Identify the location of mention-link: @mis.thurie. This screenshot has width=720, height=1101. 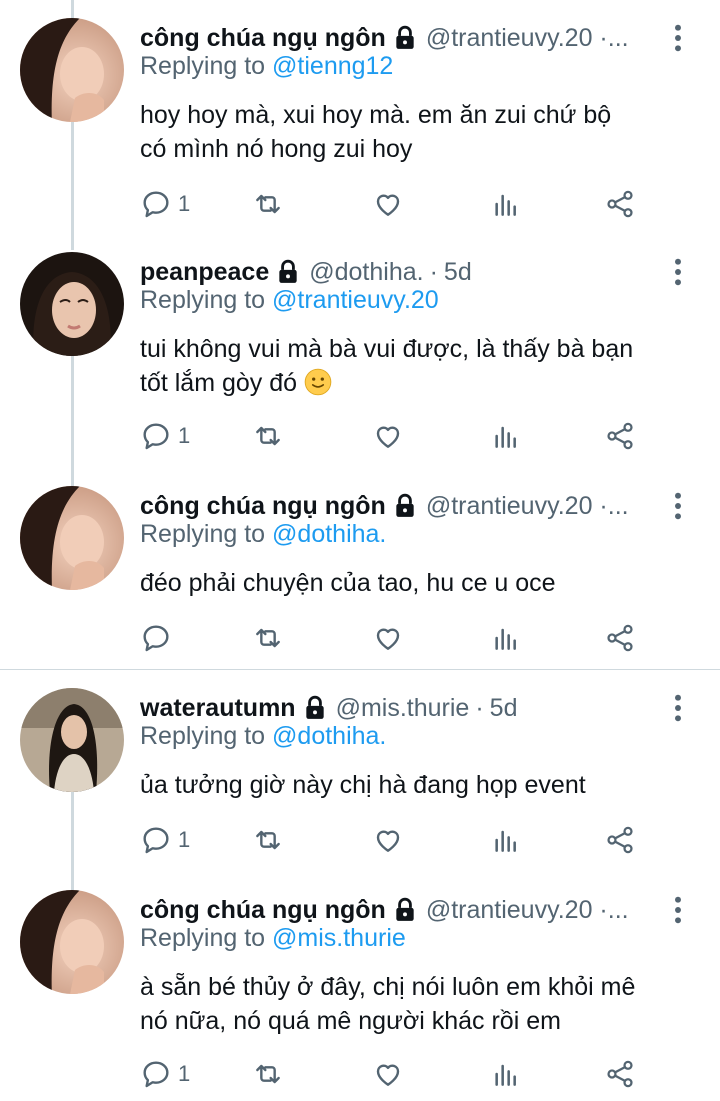
(339, 938).